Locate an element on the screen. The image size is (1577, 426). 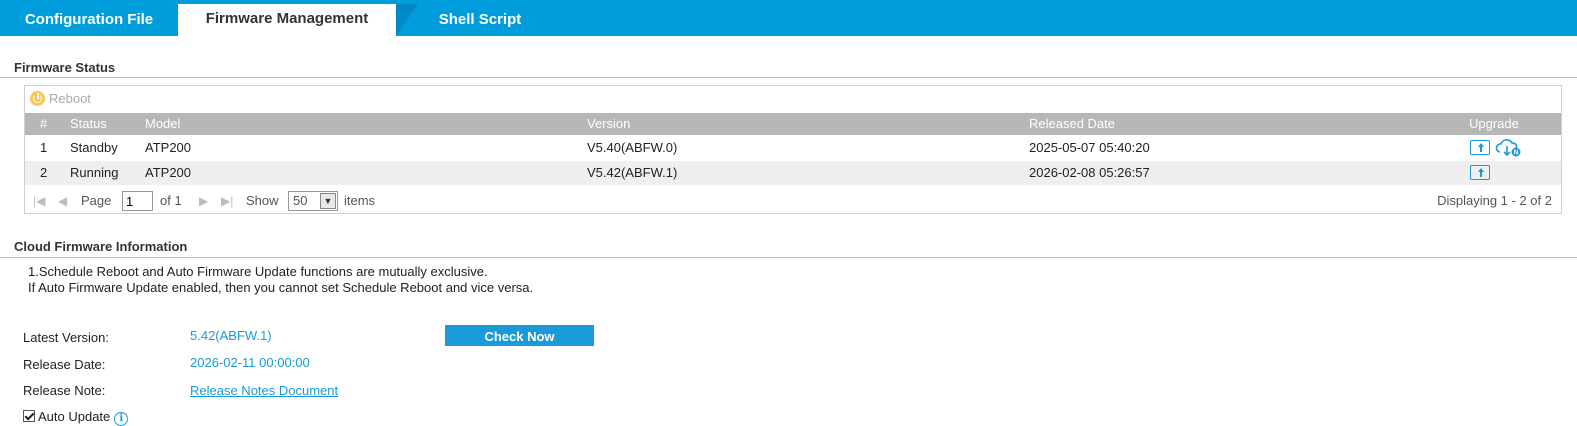
column-header-upgrade: Upgrade is located at coordinates (1494, 124).